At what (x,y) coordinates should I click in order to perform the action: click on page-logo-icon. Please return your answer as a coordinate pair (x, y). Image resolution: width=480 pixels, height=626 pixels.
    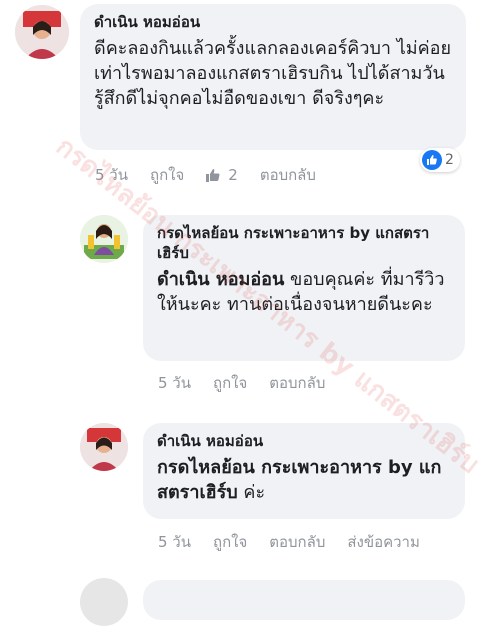
    Looking at the image, I should click on (104, 239).